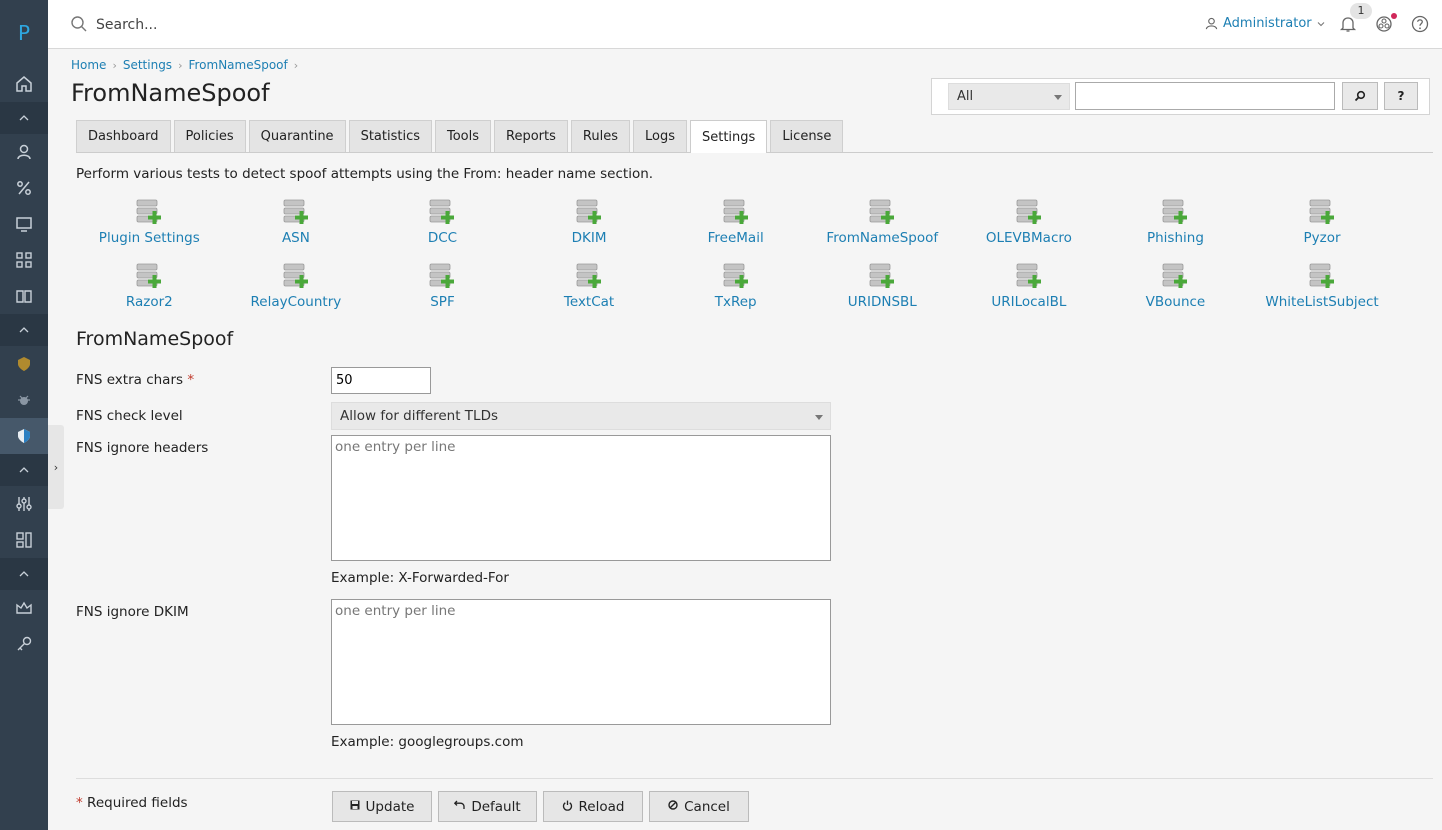 This screenshot has height=830, width=1442. Describe the element at coordinates (123, 136) in the screenshot. I see `tab-dashboard: Dashboard` at that location.